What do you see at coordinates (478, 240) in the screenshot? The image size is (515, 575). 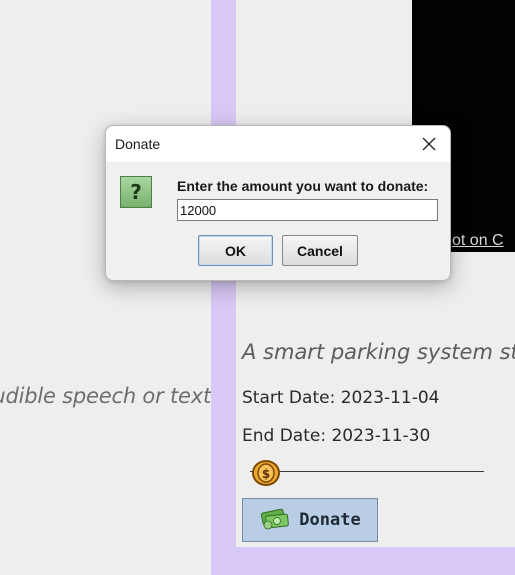 I see `video-caption: ot on C` at bounding box center [478, 240].